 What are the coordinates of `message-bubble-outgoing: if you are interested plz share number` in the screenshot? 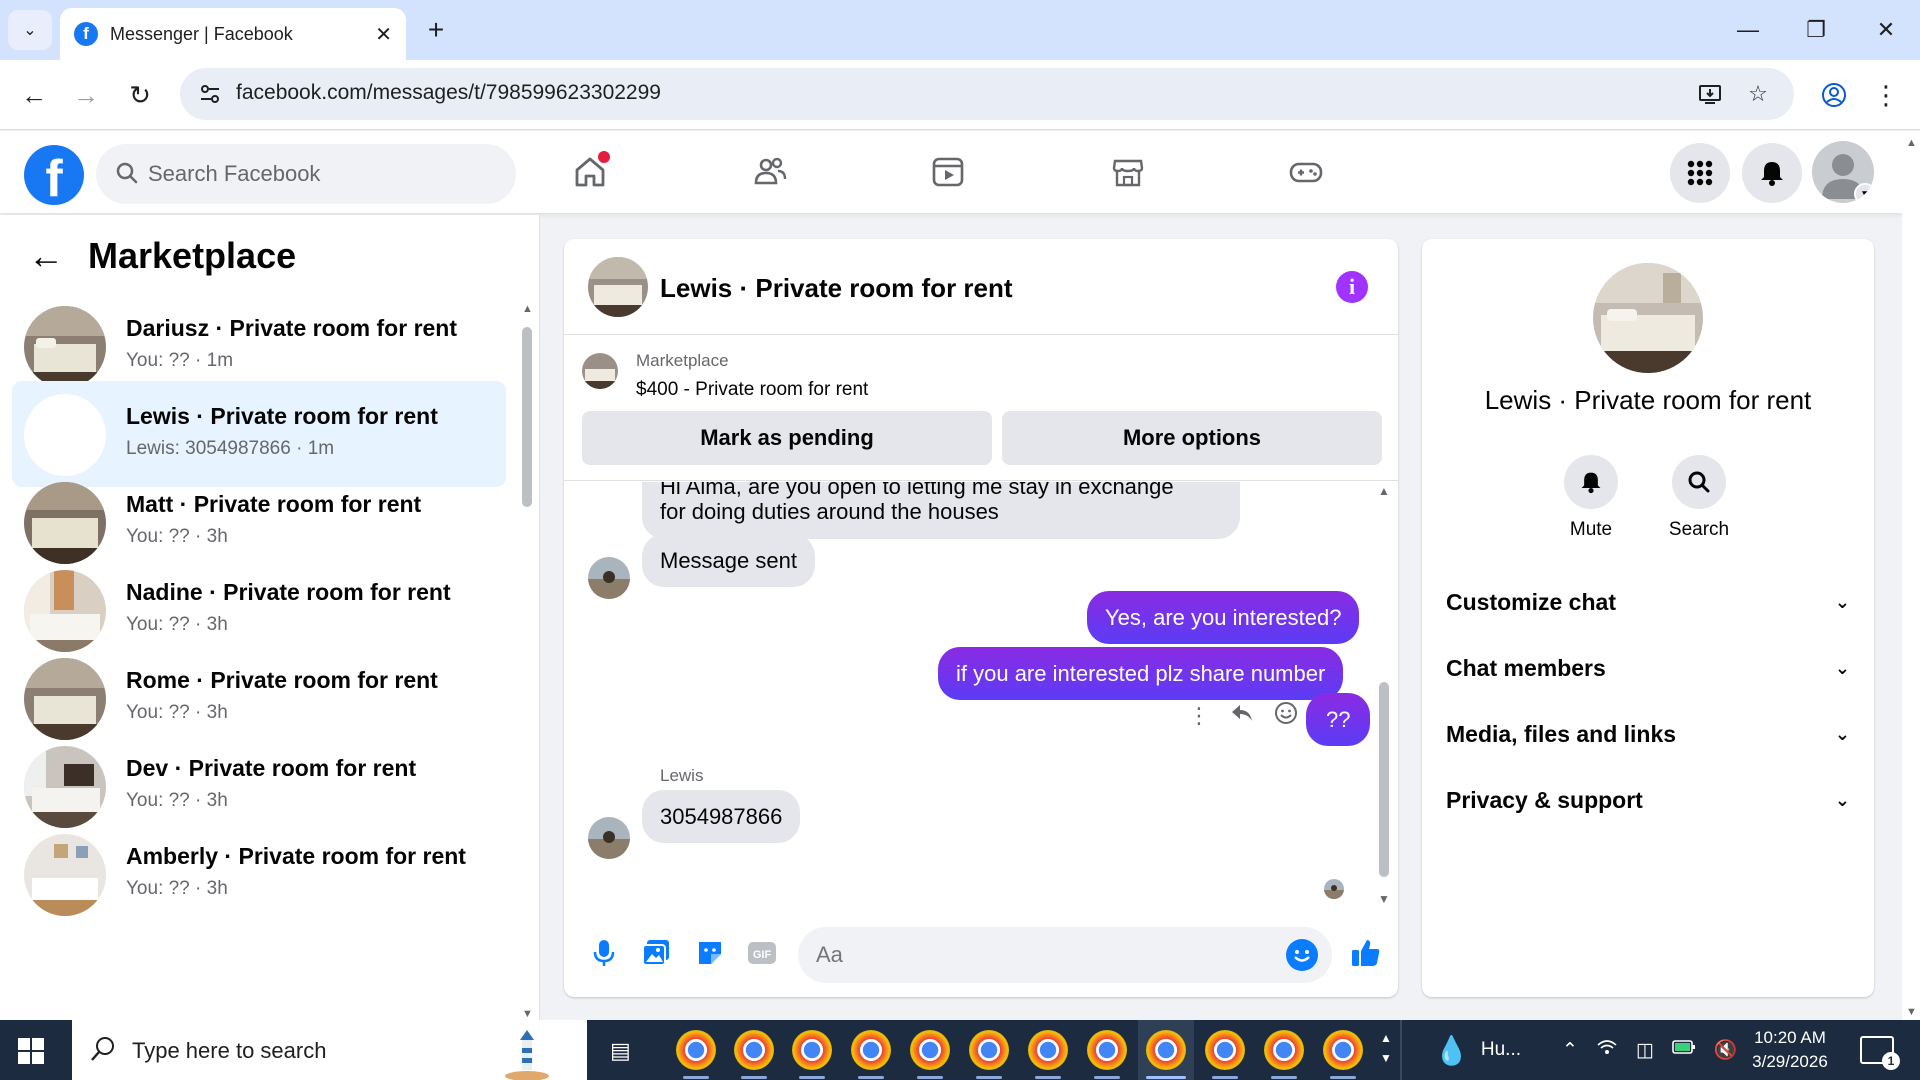 It's located at (1141, 674).